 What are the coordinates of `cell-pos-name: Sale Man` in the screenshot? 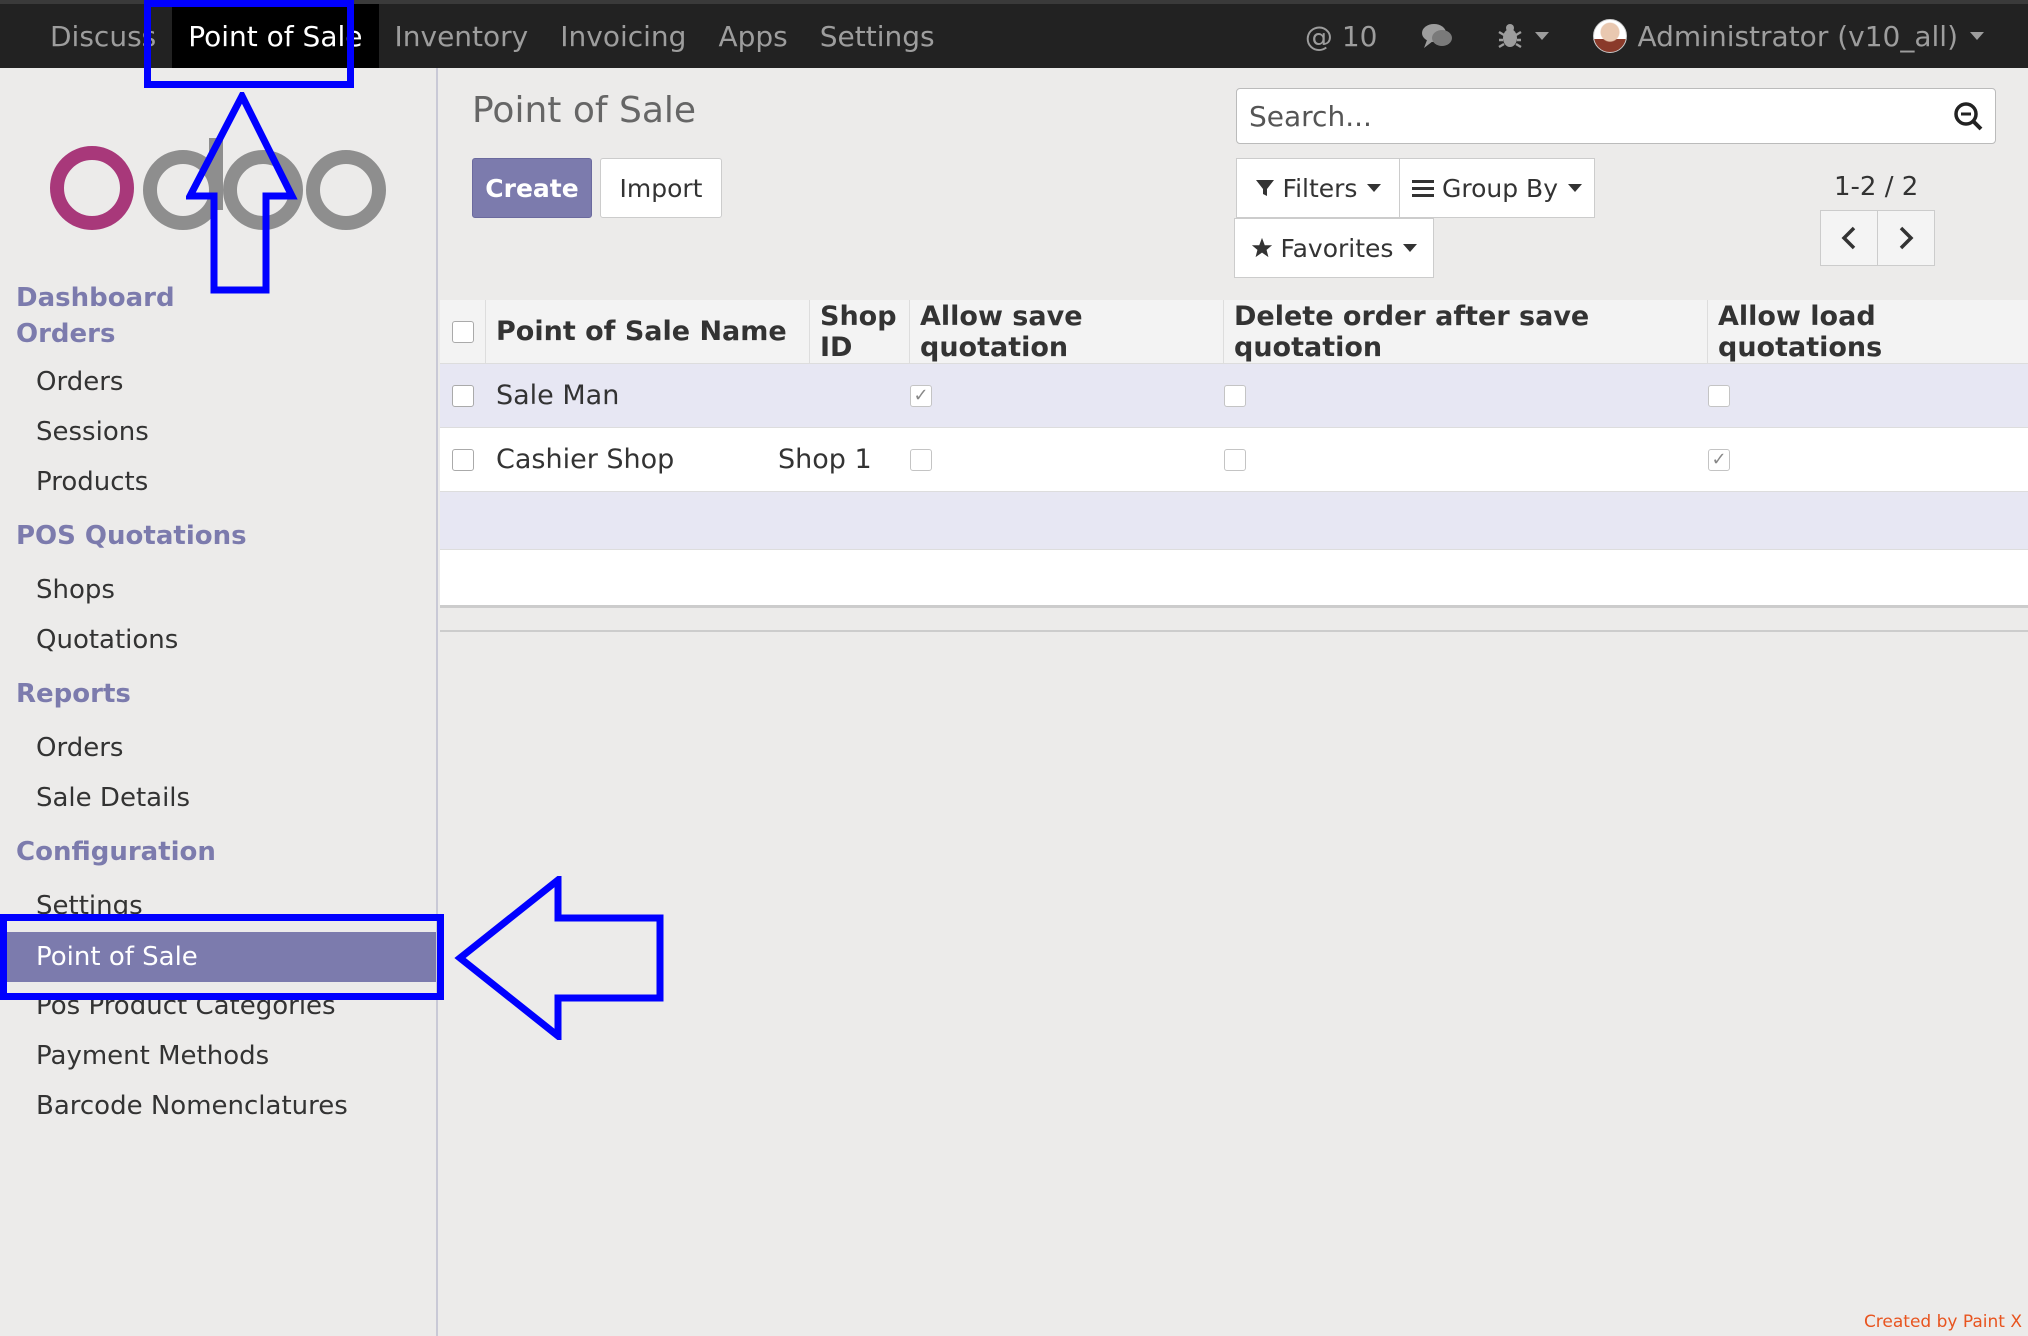 It's located at (558, 395).